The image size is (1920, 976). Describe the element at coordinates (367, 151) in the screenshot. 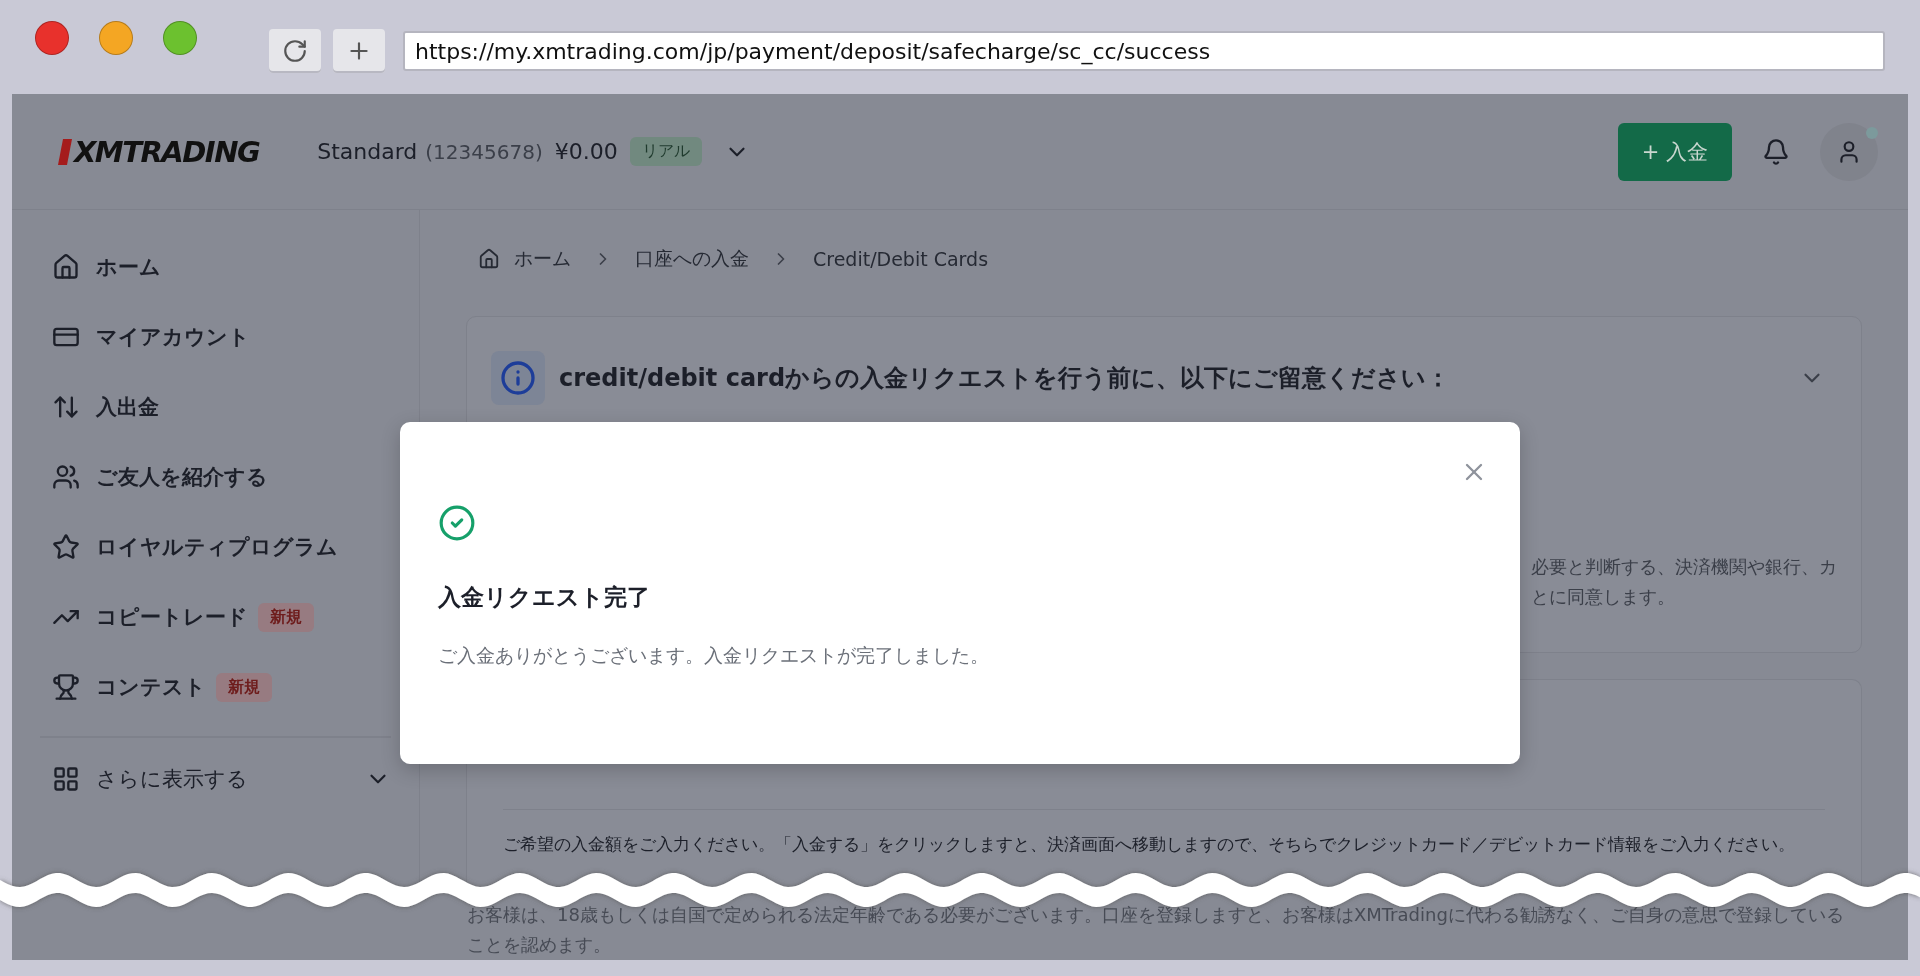

I see `account-type: Standard` at that location.